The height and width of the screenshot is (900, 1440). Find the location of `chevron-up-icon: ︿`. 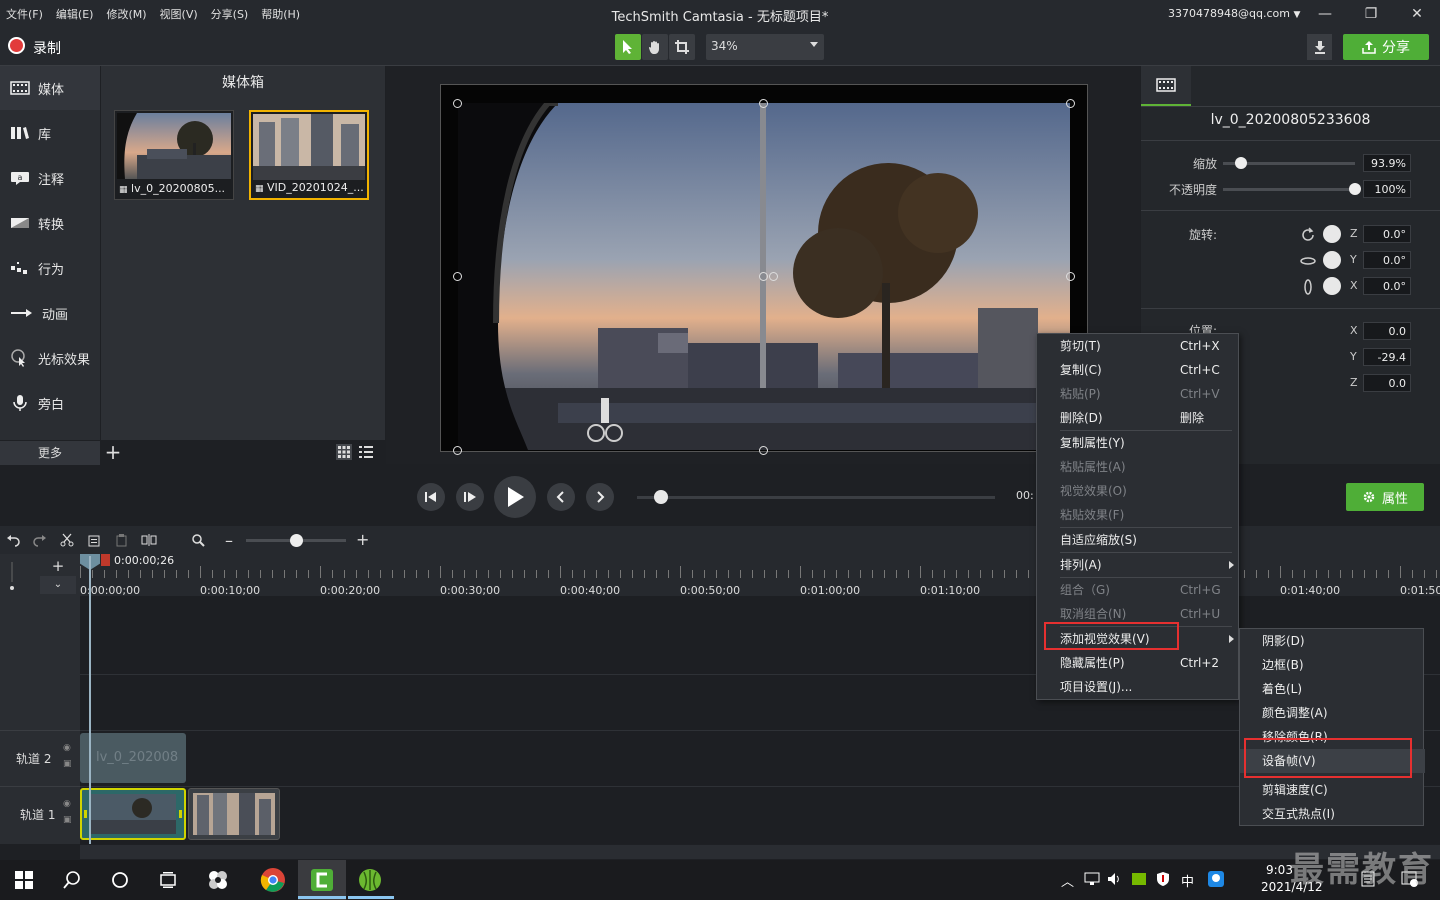

chevron-up-icon: ︿ is located at coordinates (1067, 880).